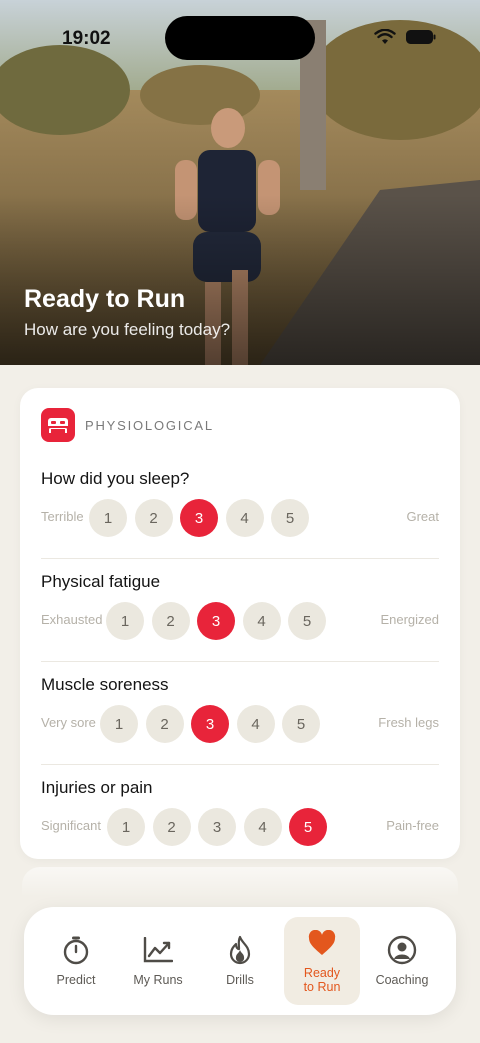 Image resolution: width=480 pixels, height=1043 pixels. I want to click on scale-high-label: Pain-free, so click(412, 825).